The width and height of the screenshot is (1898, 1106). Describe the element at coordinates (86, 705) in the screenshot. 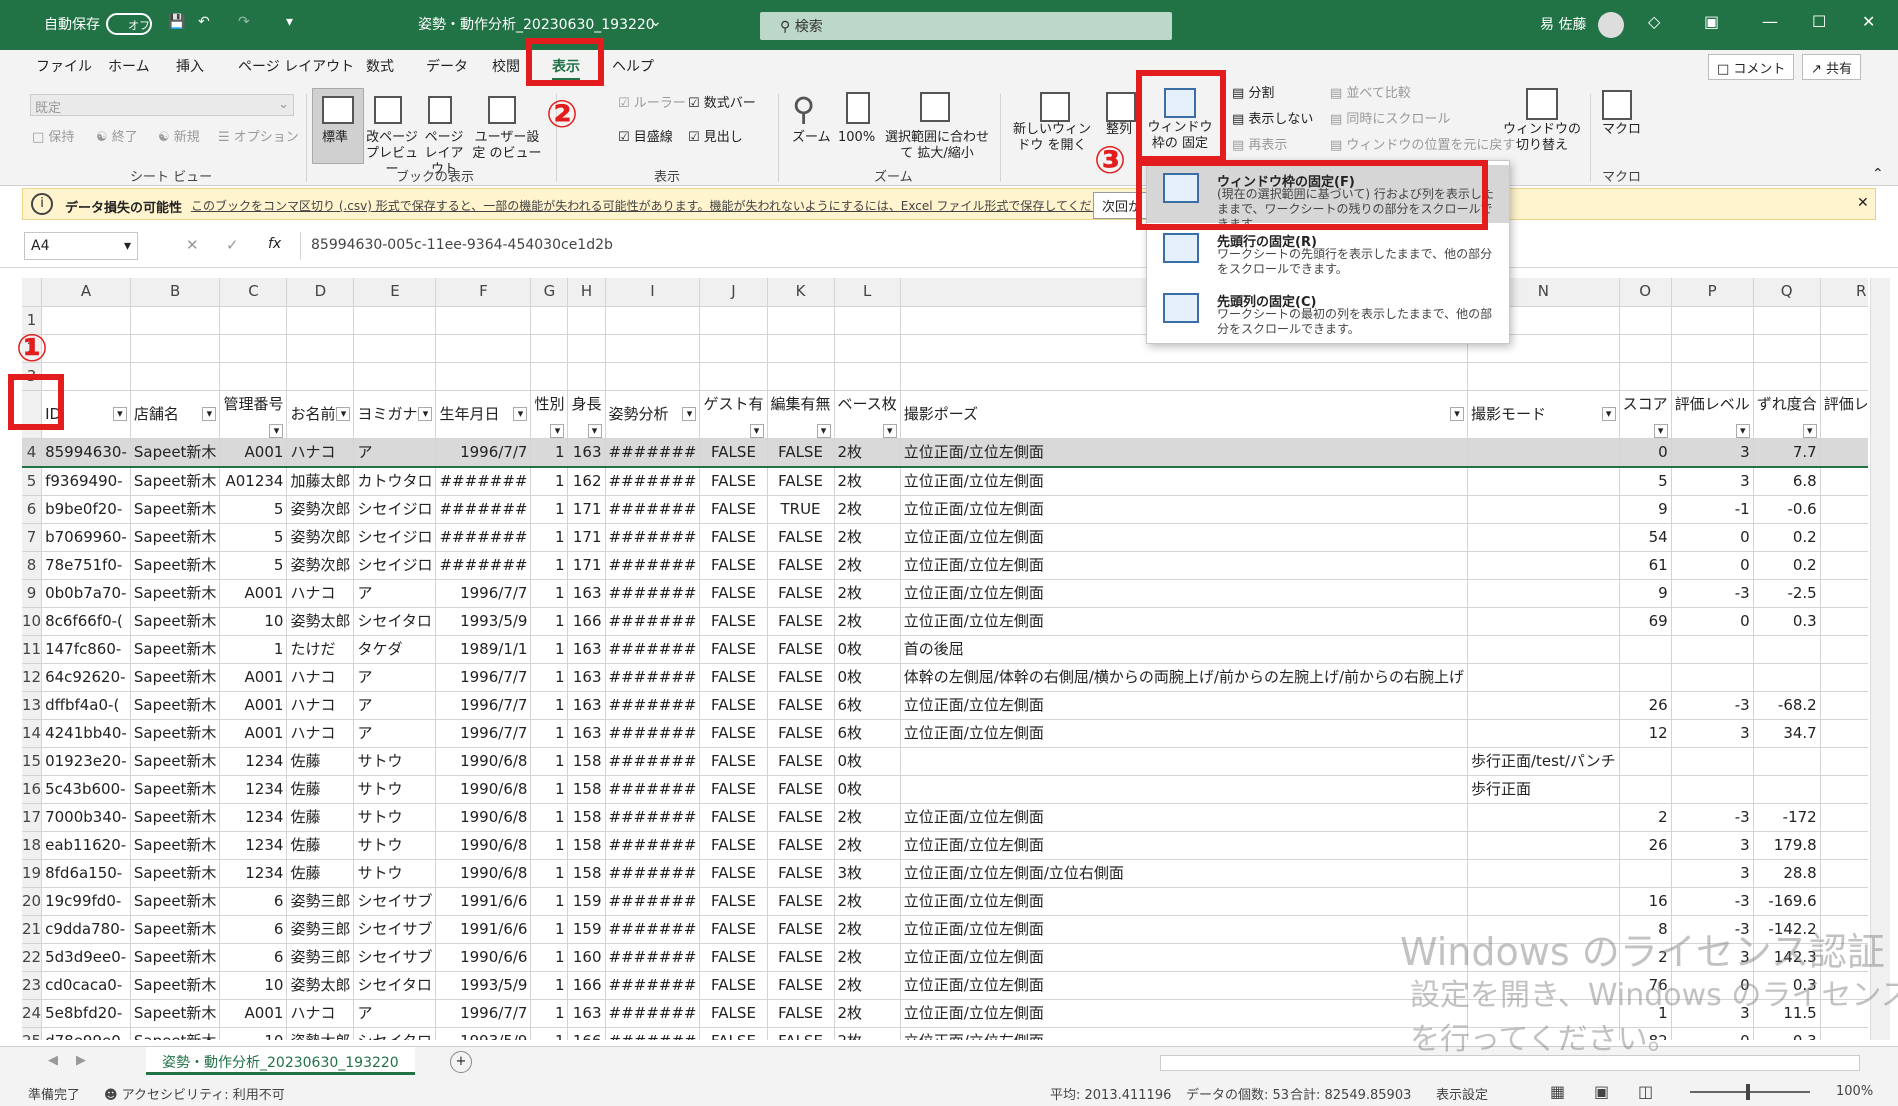

I see `cell: dffbf4a0-(` at that location.